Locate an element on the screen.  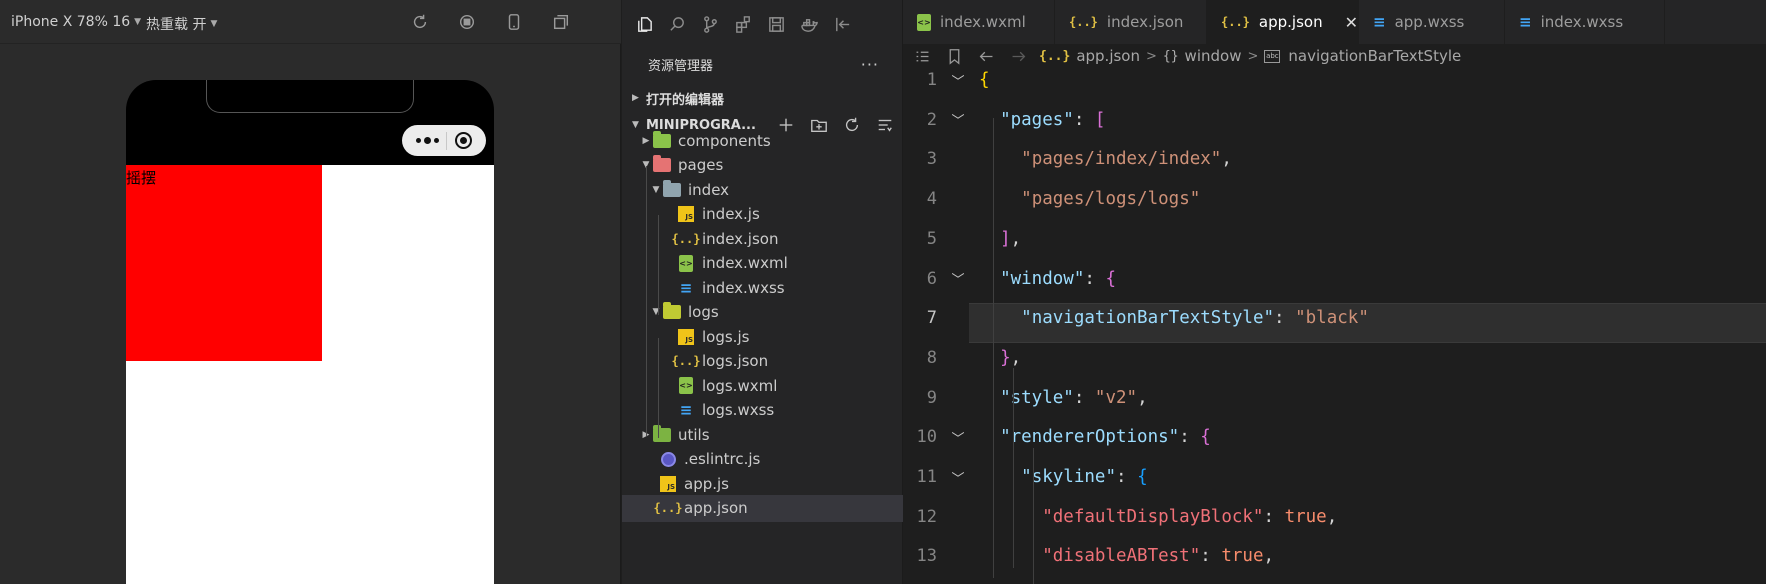
device-select: iPhone X 78% 16 ▼ is located at coordinates (76, 22).